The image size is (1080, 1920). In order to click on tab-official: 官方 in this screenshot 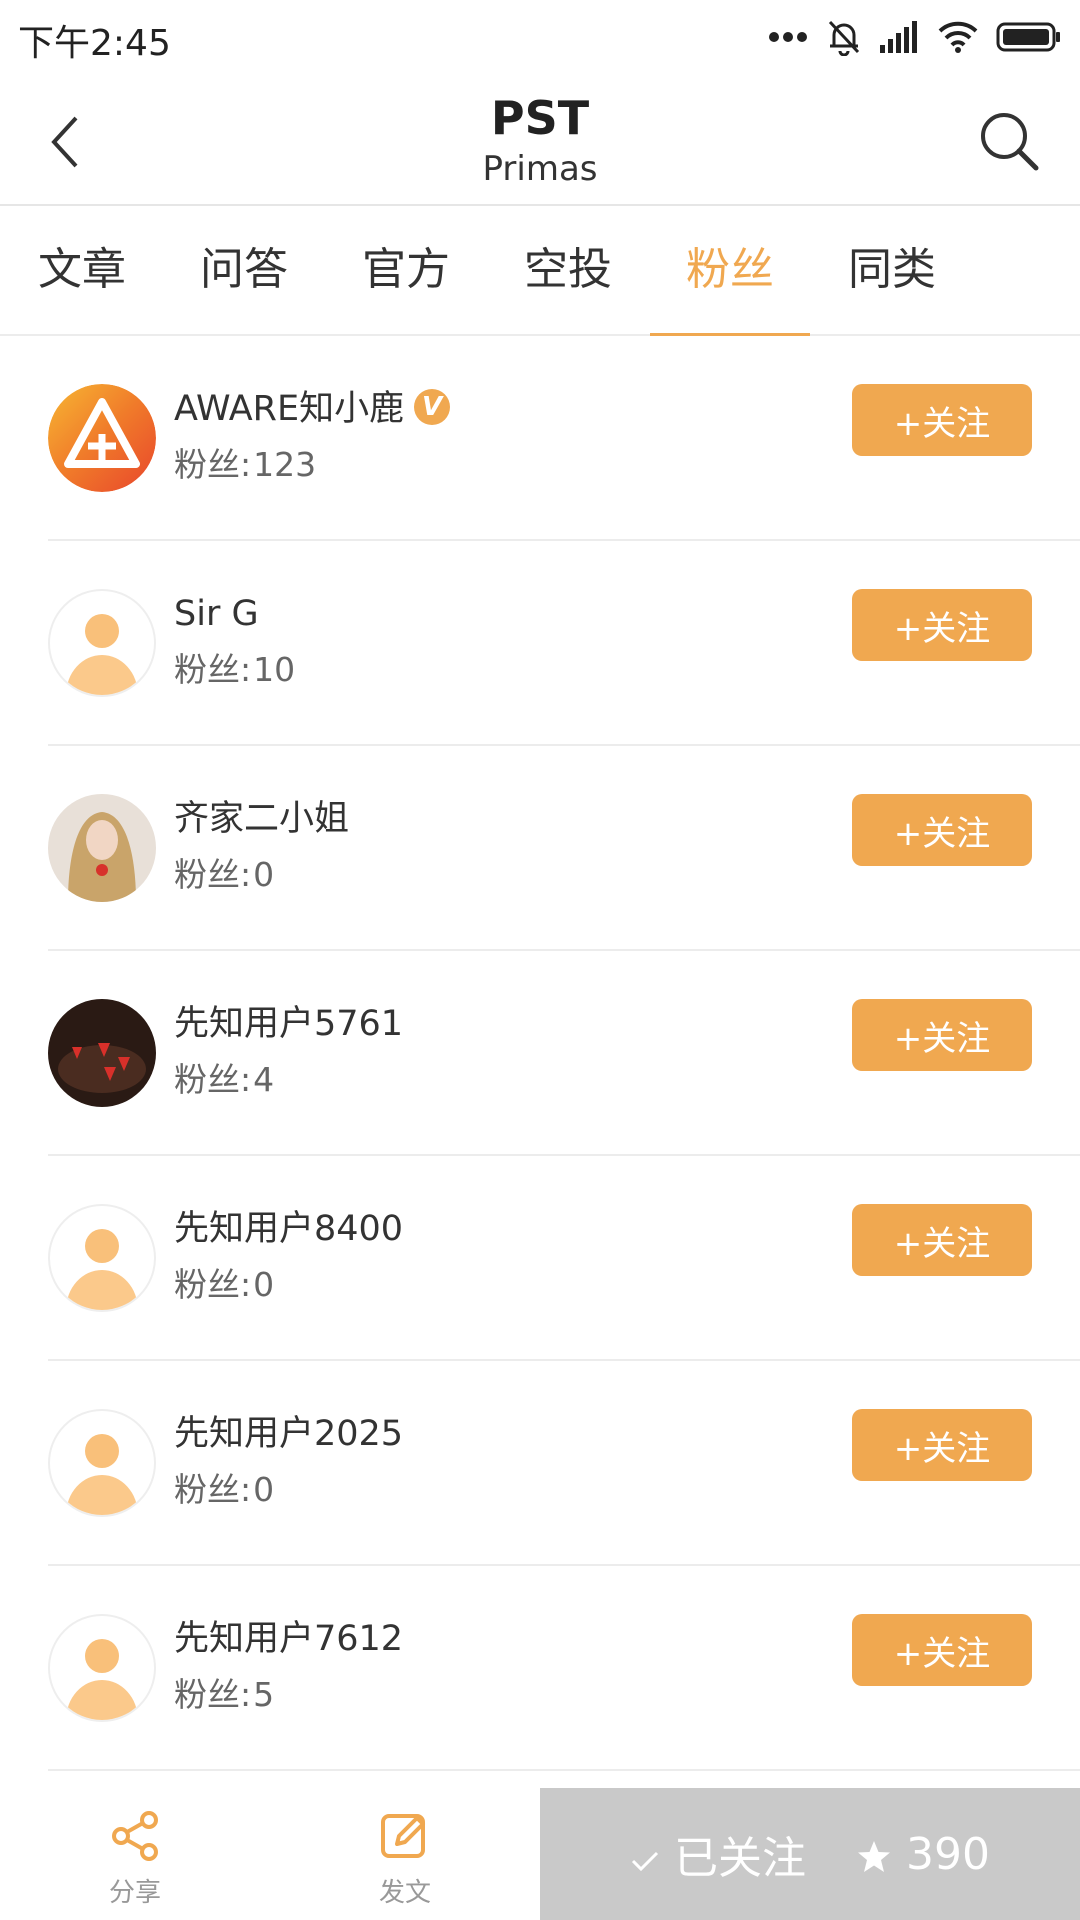, I will do `click(406, 270)`.